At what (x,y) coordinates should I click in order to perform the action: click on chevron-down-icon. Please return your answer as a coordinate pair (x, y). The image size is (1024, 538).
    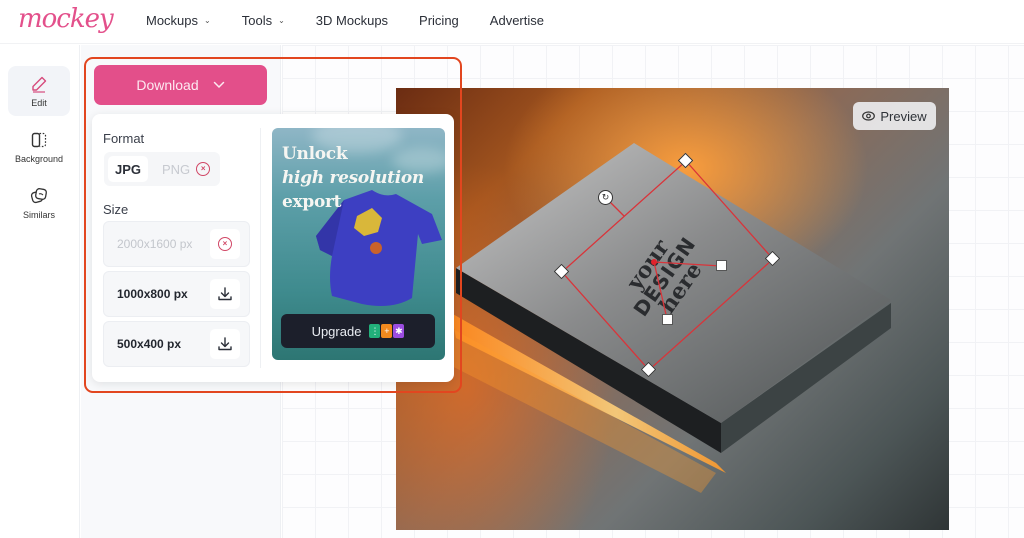
    Looking at the image, I should click on (218, 85).